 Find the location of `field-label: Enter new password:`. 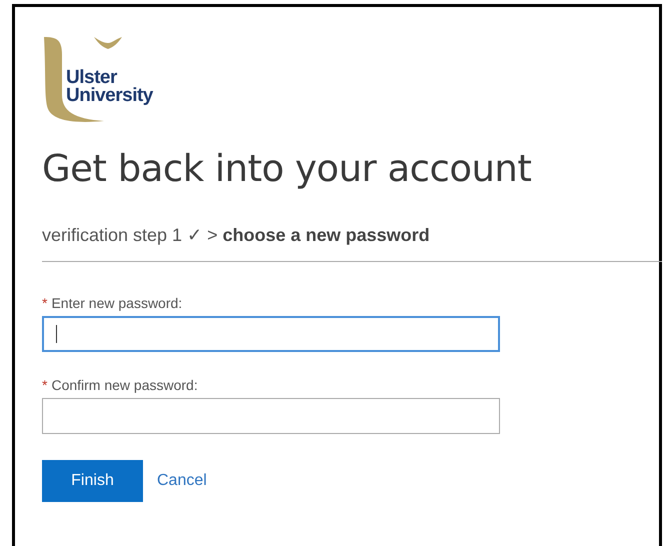

field-label: Enter new password: is located at coordinates (116, 303).